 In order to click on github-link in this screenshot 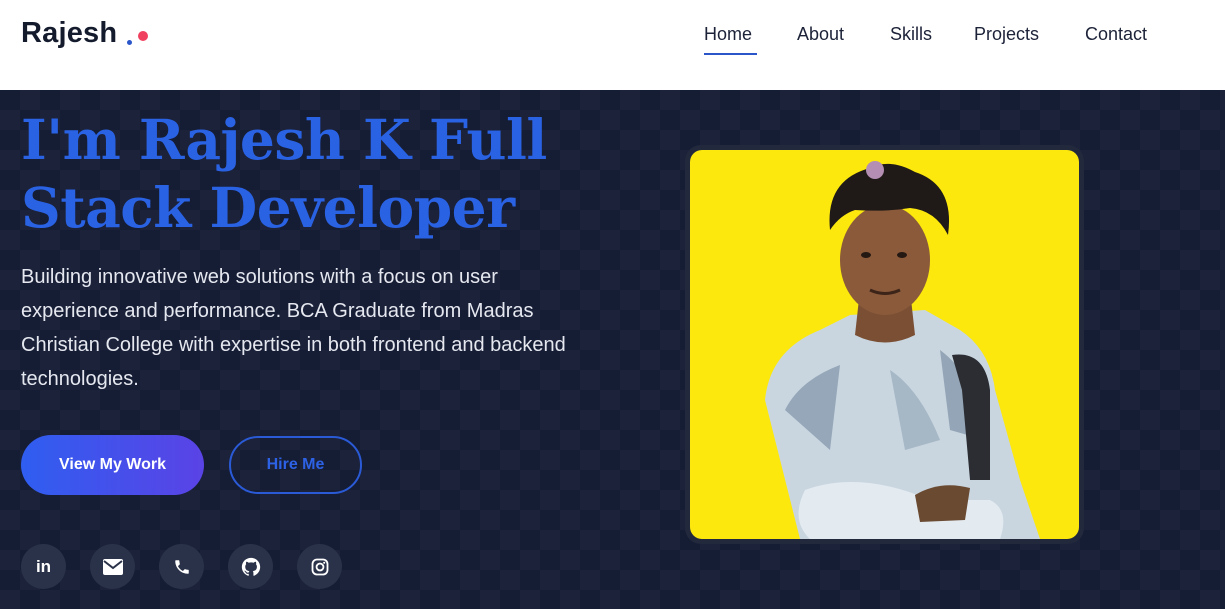, I will do `click(250, 566)`.